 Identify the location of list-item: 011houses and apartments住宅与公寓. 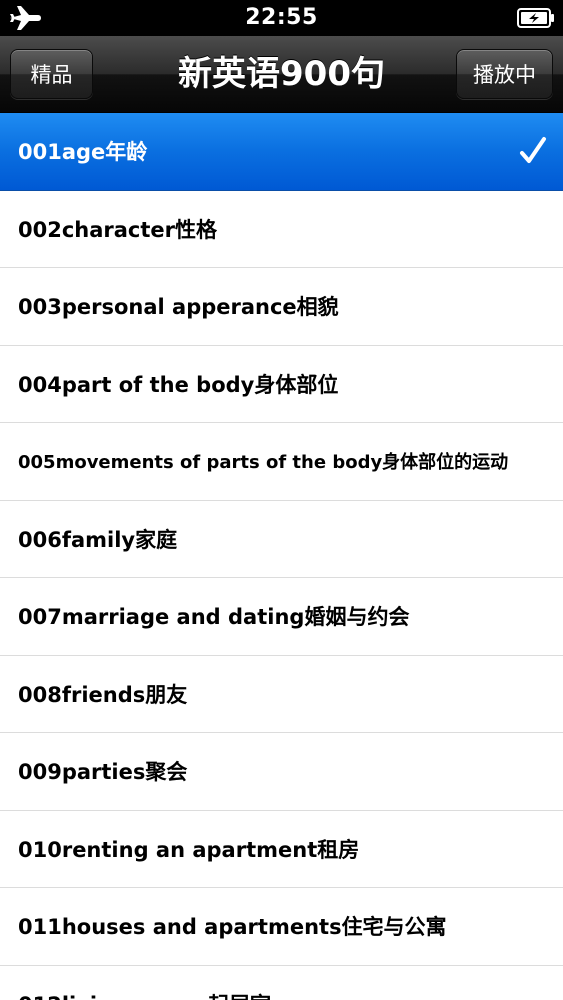
(281, 927).